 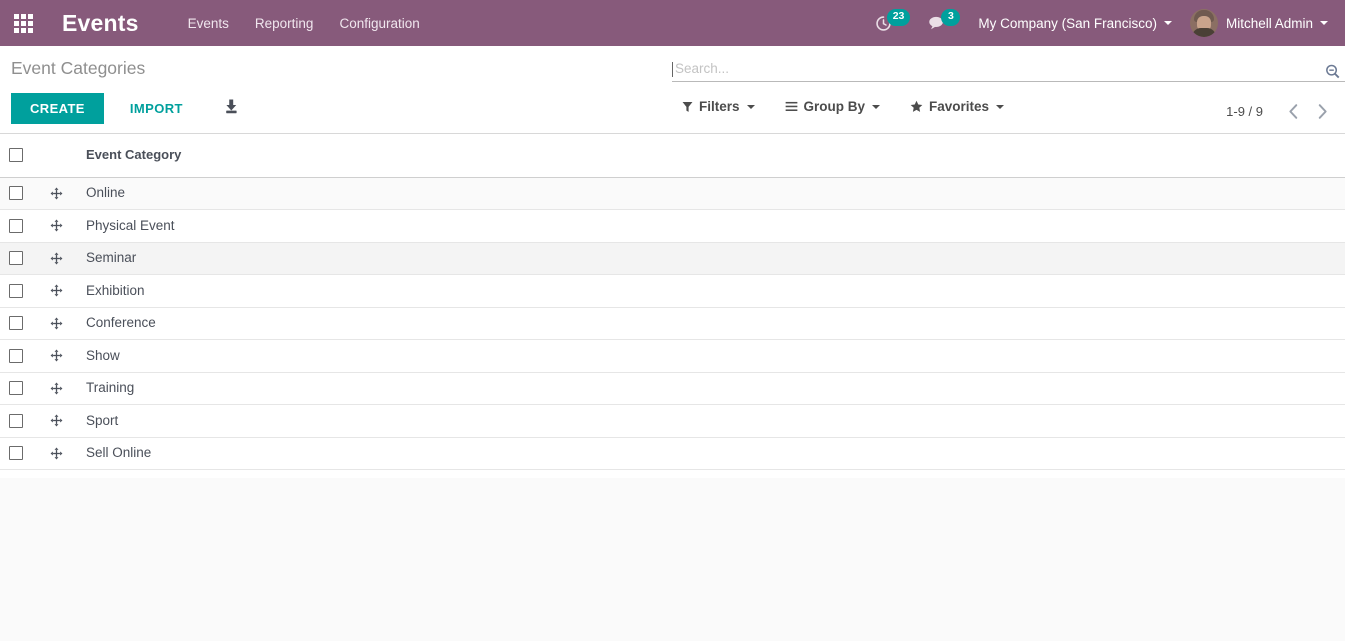 What do you see at coordinates (791, 106) in the screenshot?
I see `list-lines-icon` at bounding box center [791, 106].